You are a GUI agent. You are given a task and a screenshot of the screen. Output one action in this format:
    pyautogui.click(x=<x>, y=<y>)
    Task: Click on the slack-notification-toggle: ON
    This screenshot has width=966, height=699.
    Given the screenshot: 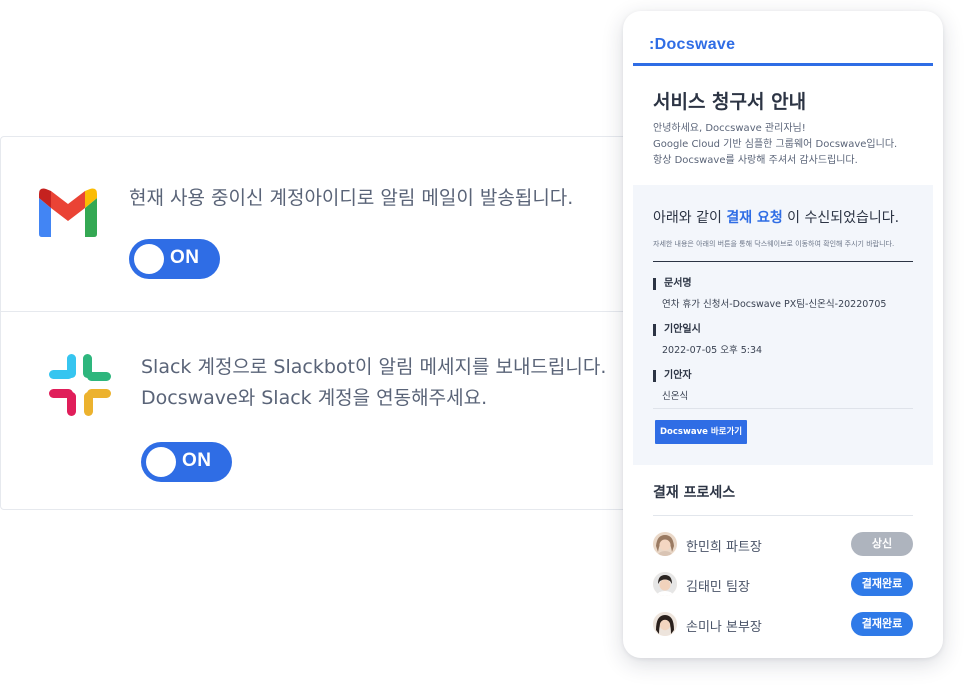 What is the action you would take?
    pyautogui.click(x=186, y=462)
    